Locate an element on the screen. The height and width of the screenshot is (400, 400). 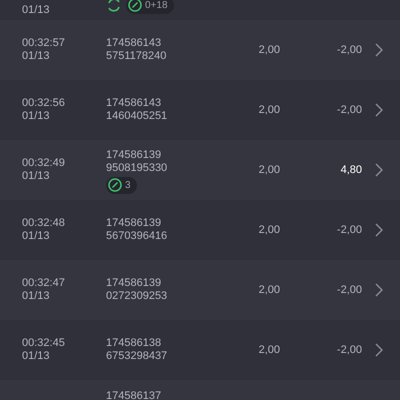
time-text: 00:32:57 is located at coordinates (44, 43).